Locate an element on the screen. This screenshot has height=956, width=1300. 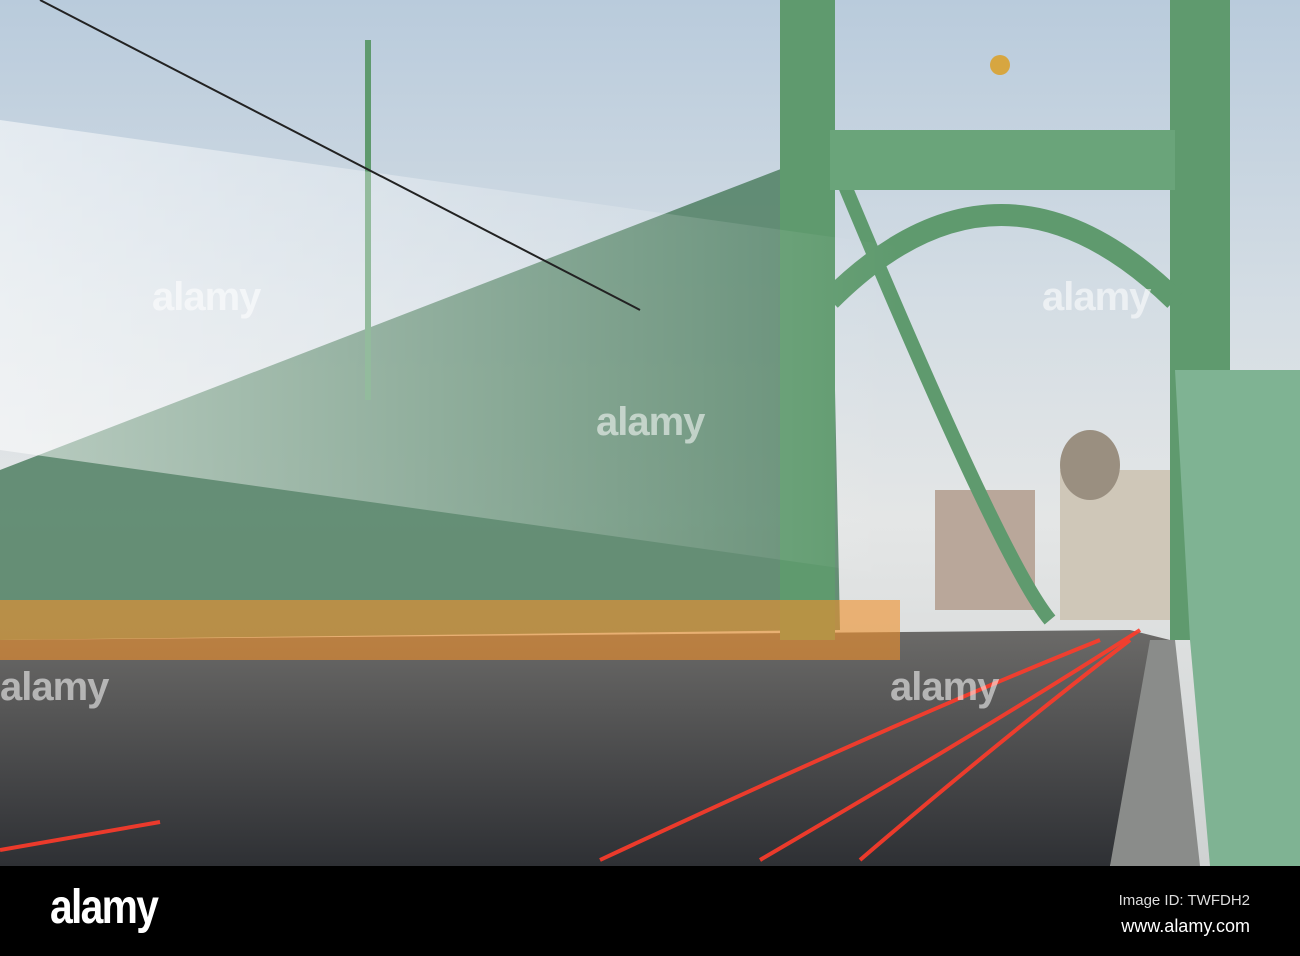
portal-beam is located at coordinates (1002, 160).